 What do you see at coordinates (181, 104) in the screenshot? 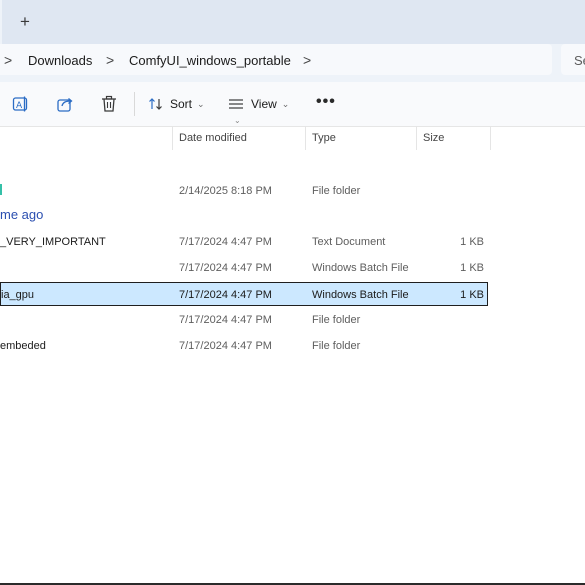
I see `sort-label: Sort` at bounding box center [181, 104].